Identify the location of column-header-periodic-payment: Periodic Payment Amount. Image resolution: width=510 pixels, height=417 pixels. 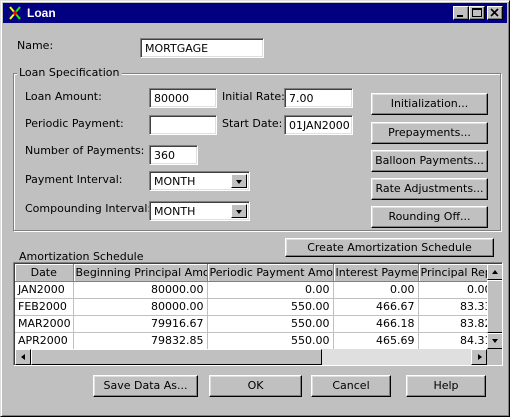
(270, 273).